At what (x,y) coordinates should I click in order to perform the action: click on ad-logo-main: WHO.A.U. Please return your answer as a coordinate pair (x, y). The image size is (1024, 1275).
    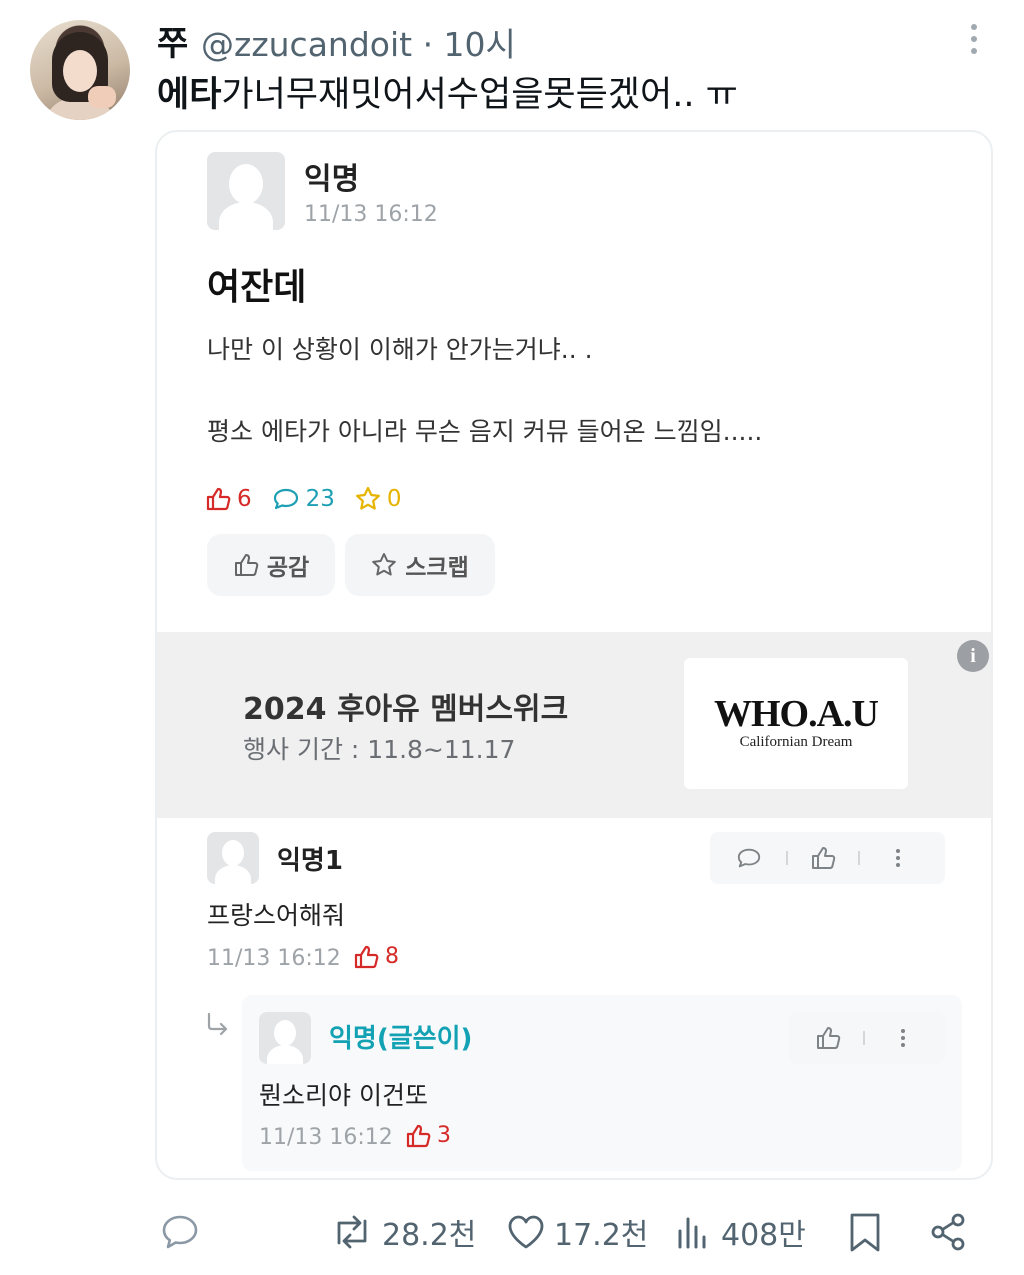
    Looking at the image, I should click on (796, 714).